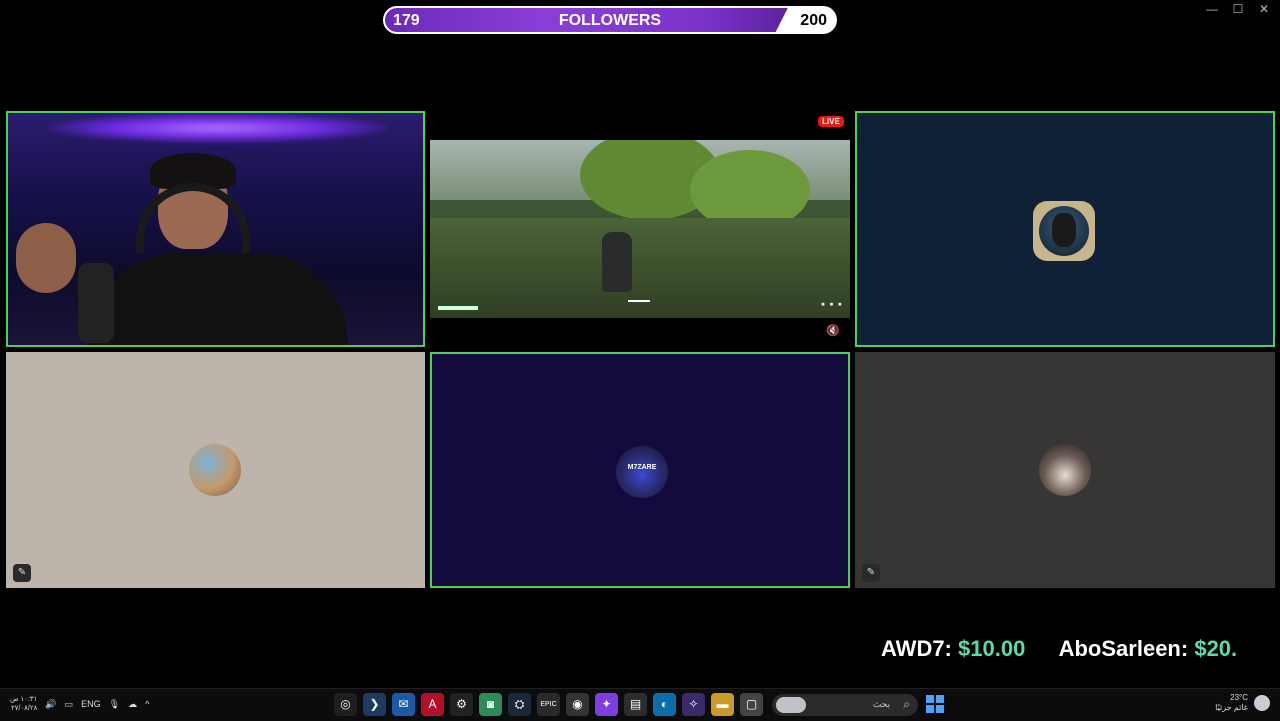 This screenshot has width=1280, height=721. I want to click on donation-ticker: AWD7: $10.00 AboSarleen: $20., so click(1073, 649).